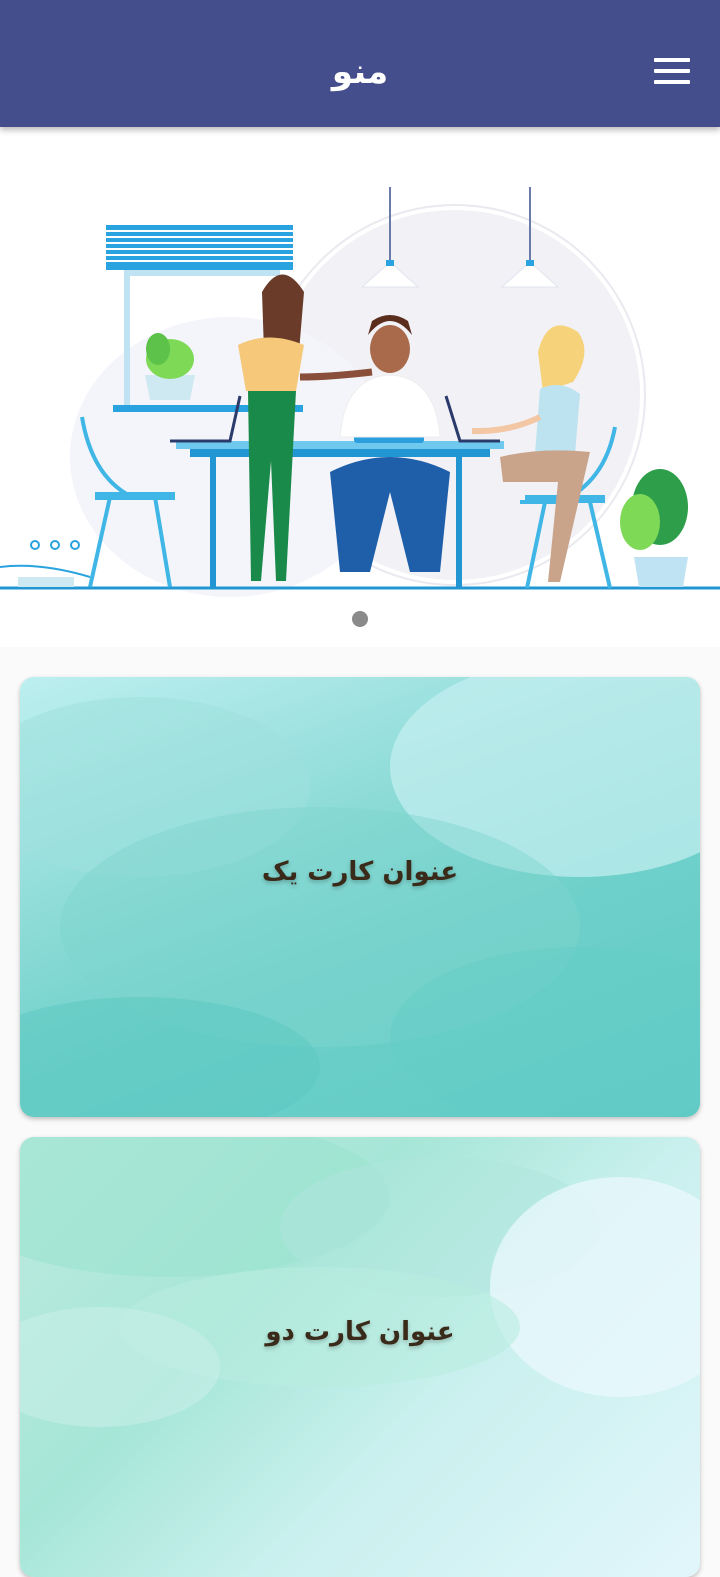  Describe the element at coordinates (360, 72) in the screenshot. I see `page-title: منو` at that location.